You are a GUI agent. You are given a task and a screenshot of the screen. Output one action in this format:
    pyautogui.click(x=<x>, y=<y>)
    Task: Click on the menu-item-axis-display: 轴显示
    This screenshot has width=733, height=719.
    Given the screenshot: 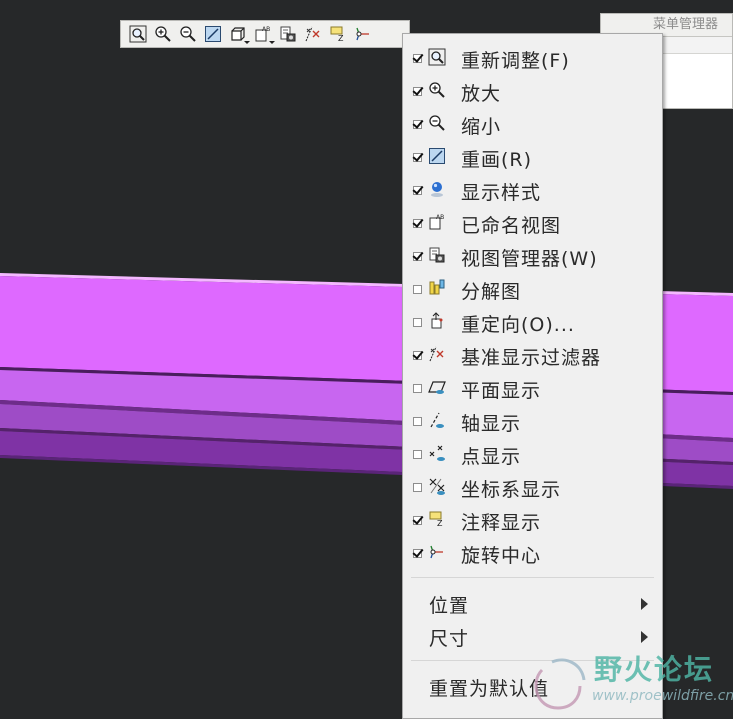 What is the action you would take?
    pyautogui.click(x=532, y=421)
    